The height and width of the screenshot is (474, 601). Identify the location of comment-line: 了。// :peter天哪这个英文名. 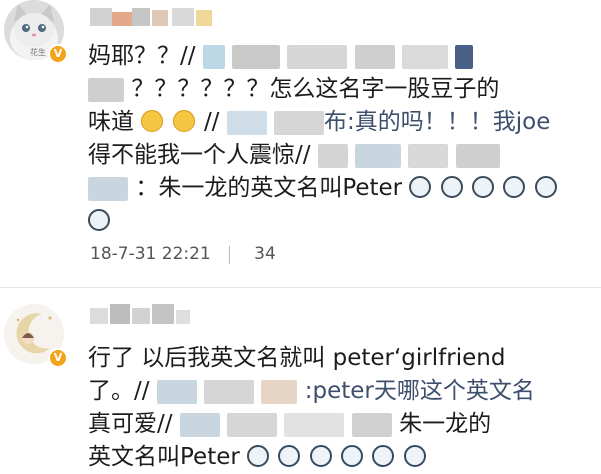
(311, 391).